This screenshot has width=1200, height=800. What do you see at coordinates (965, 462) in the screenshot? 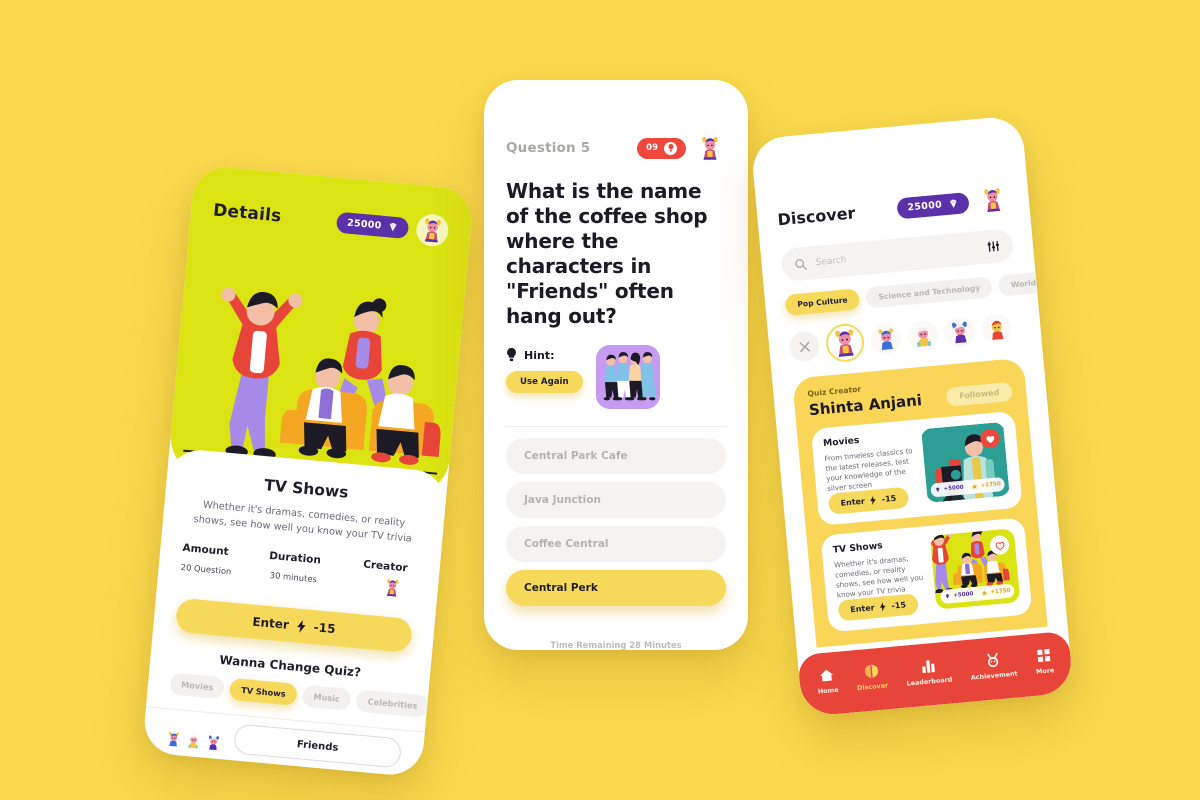
I see `cameraman-illustration: +5000 +1750` at bounding box center [965, 462].